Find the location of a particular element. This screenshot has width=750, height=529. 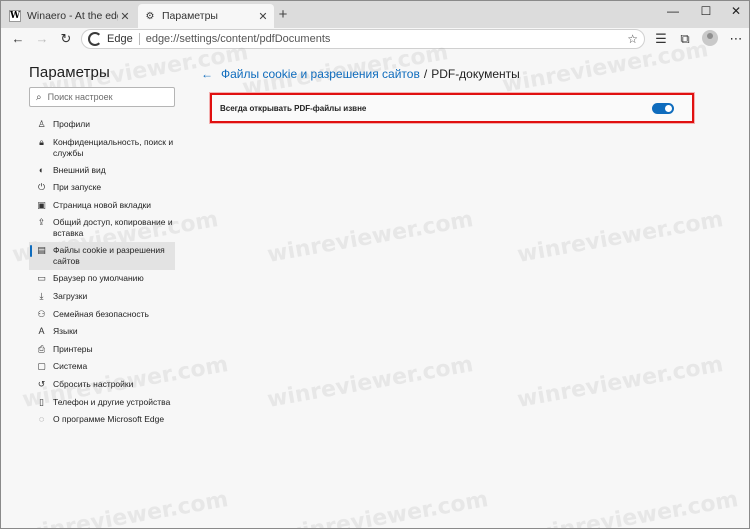

tab-title: Параметры is located at coordinates (190, 16).